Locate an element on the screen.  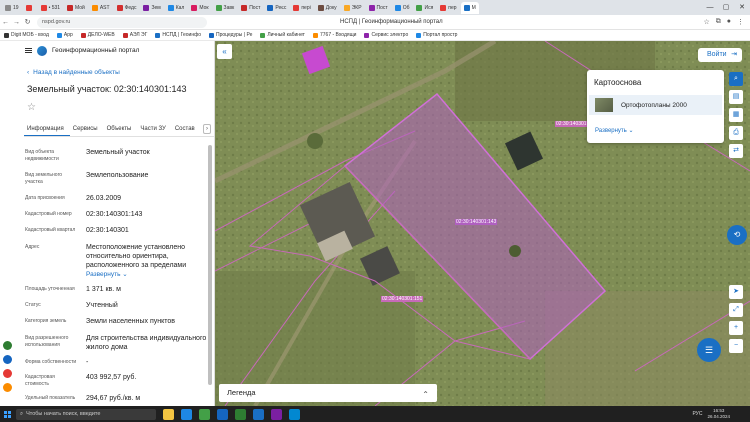
app-icon-purple is located at coordinates (276, 414).